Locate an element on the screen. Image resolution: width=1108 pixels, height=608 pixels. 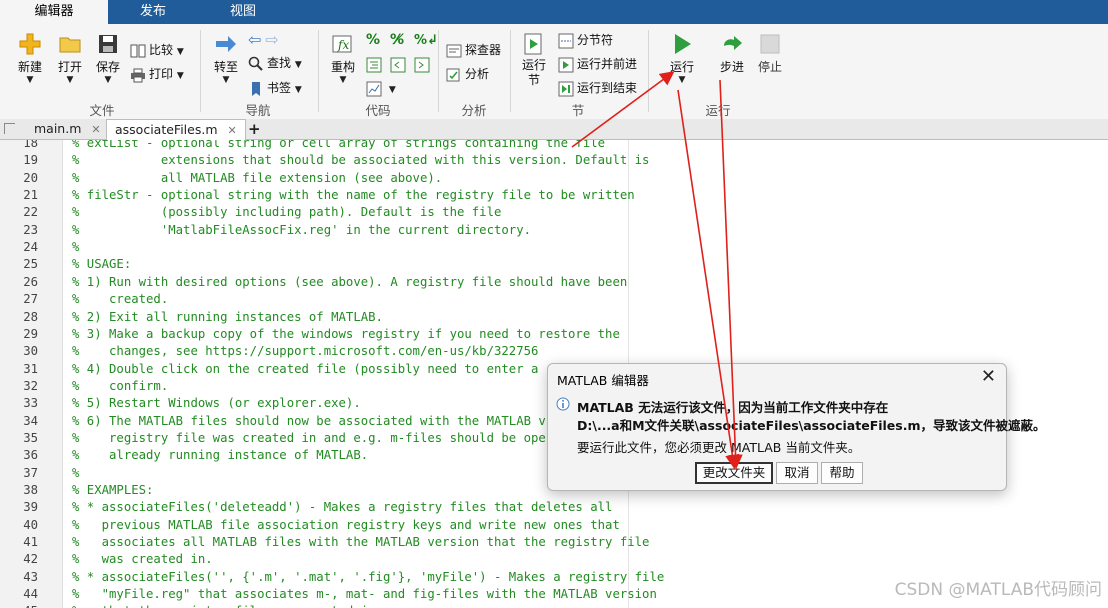
line-number: 44 is located at coordinates (30, 594).